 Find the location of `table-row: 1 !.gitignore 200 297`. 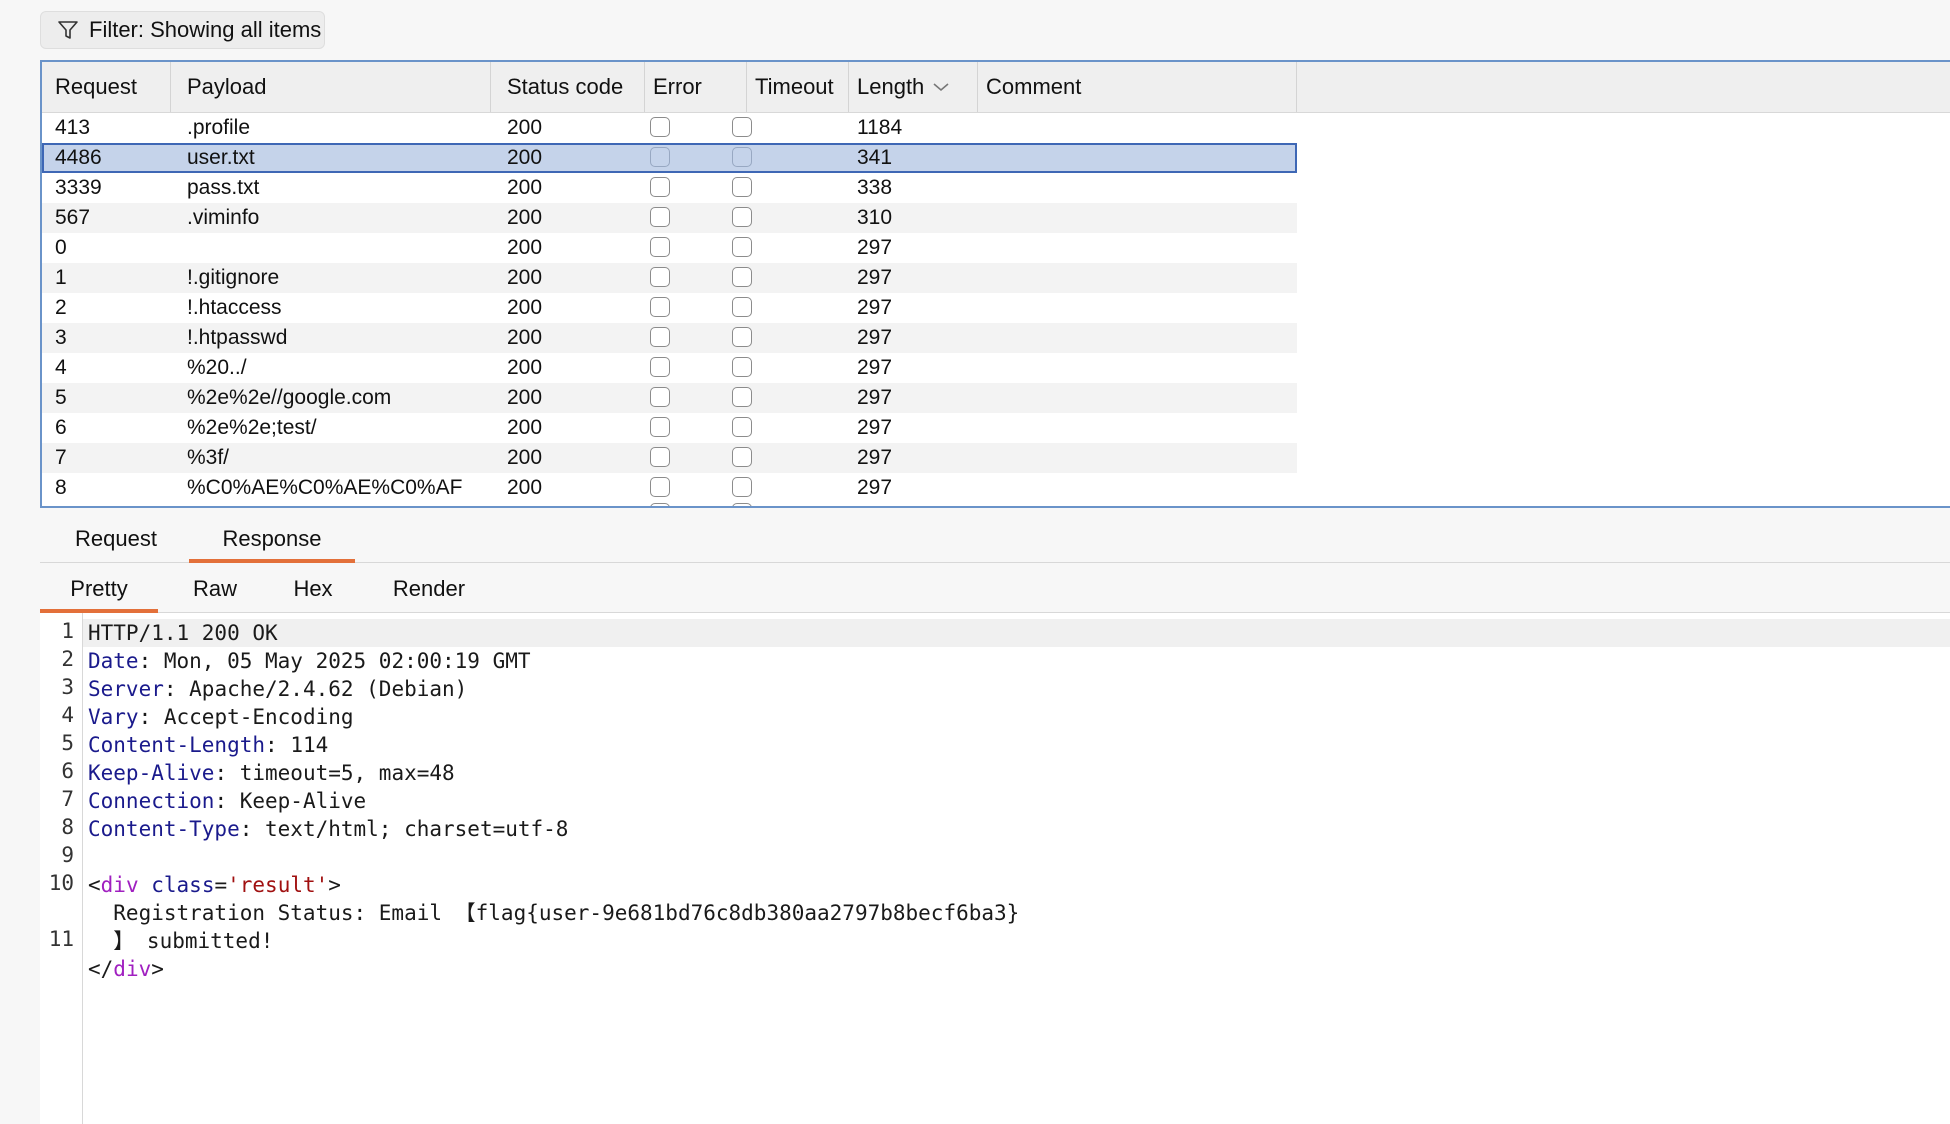

table-row: 1 !.gitignore 200 297 is located at coordinates (669, 278).